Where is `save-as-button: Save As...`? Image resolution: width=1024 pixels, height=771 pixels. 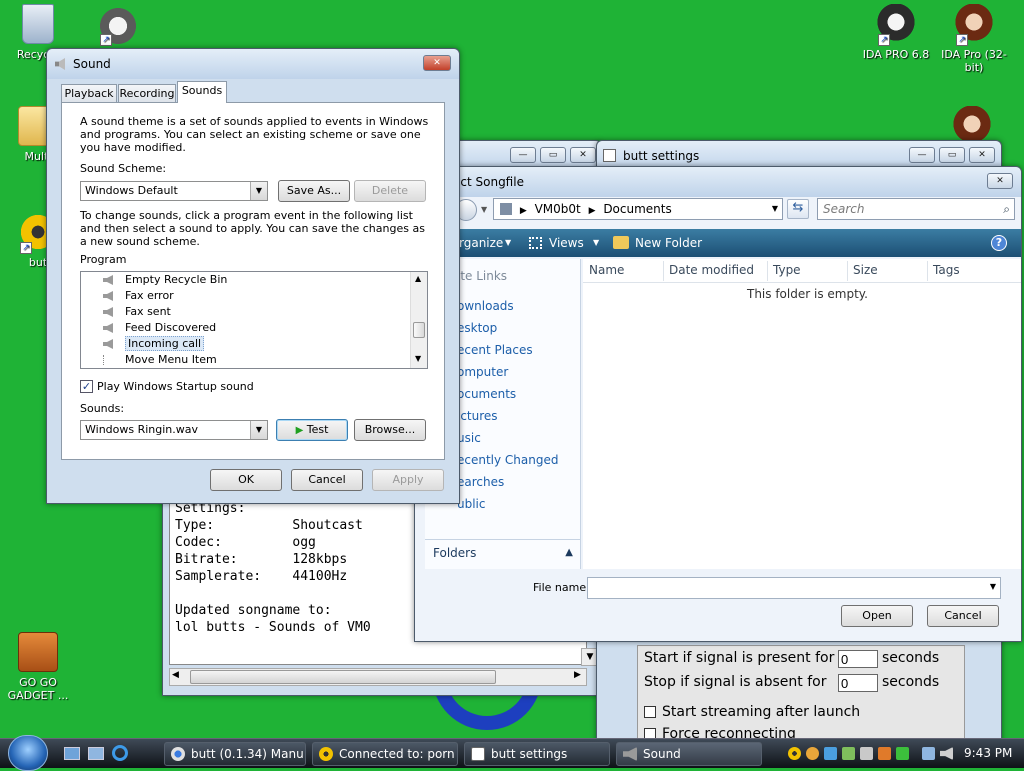
save-as-button: Save As... is located at coordinates (314, 191).